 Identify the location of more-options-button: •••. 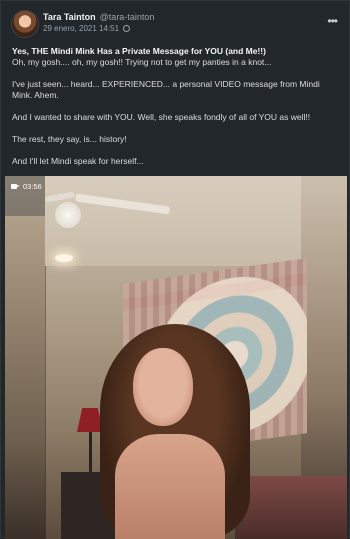
(332, 21).